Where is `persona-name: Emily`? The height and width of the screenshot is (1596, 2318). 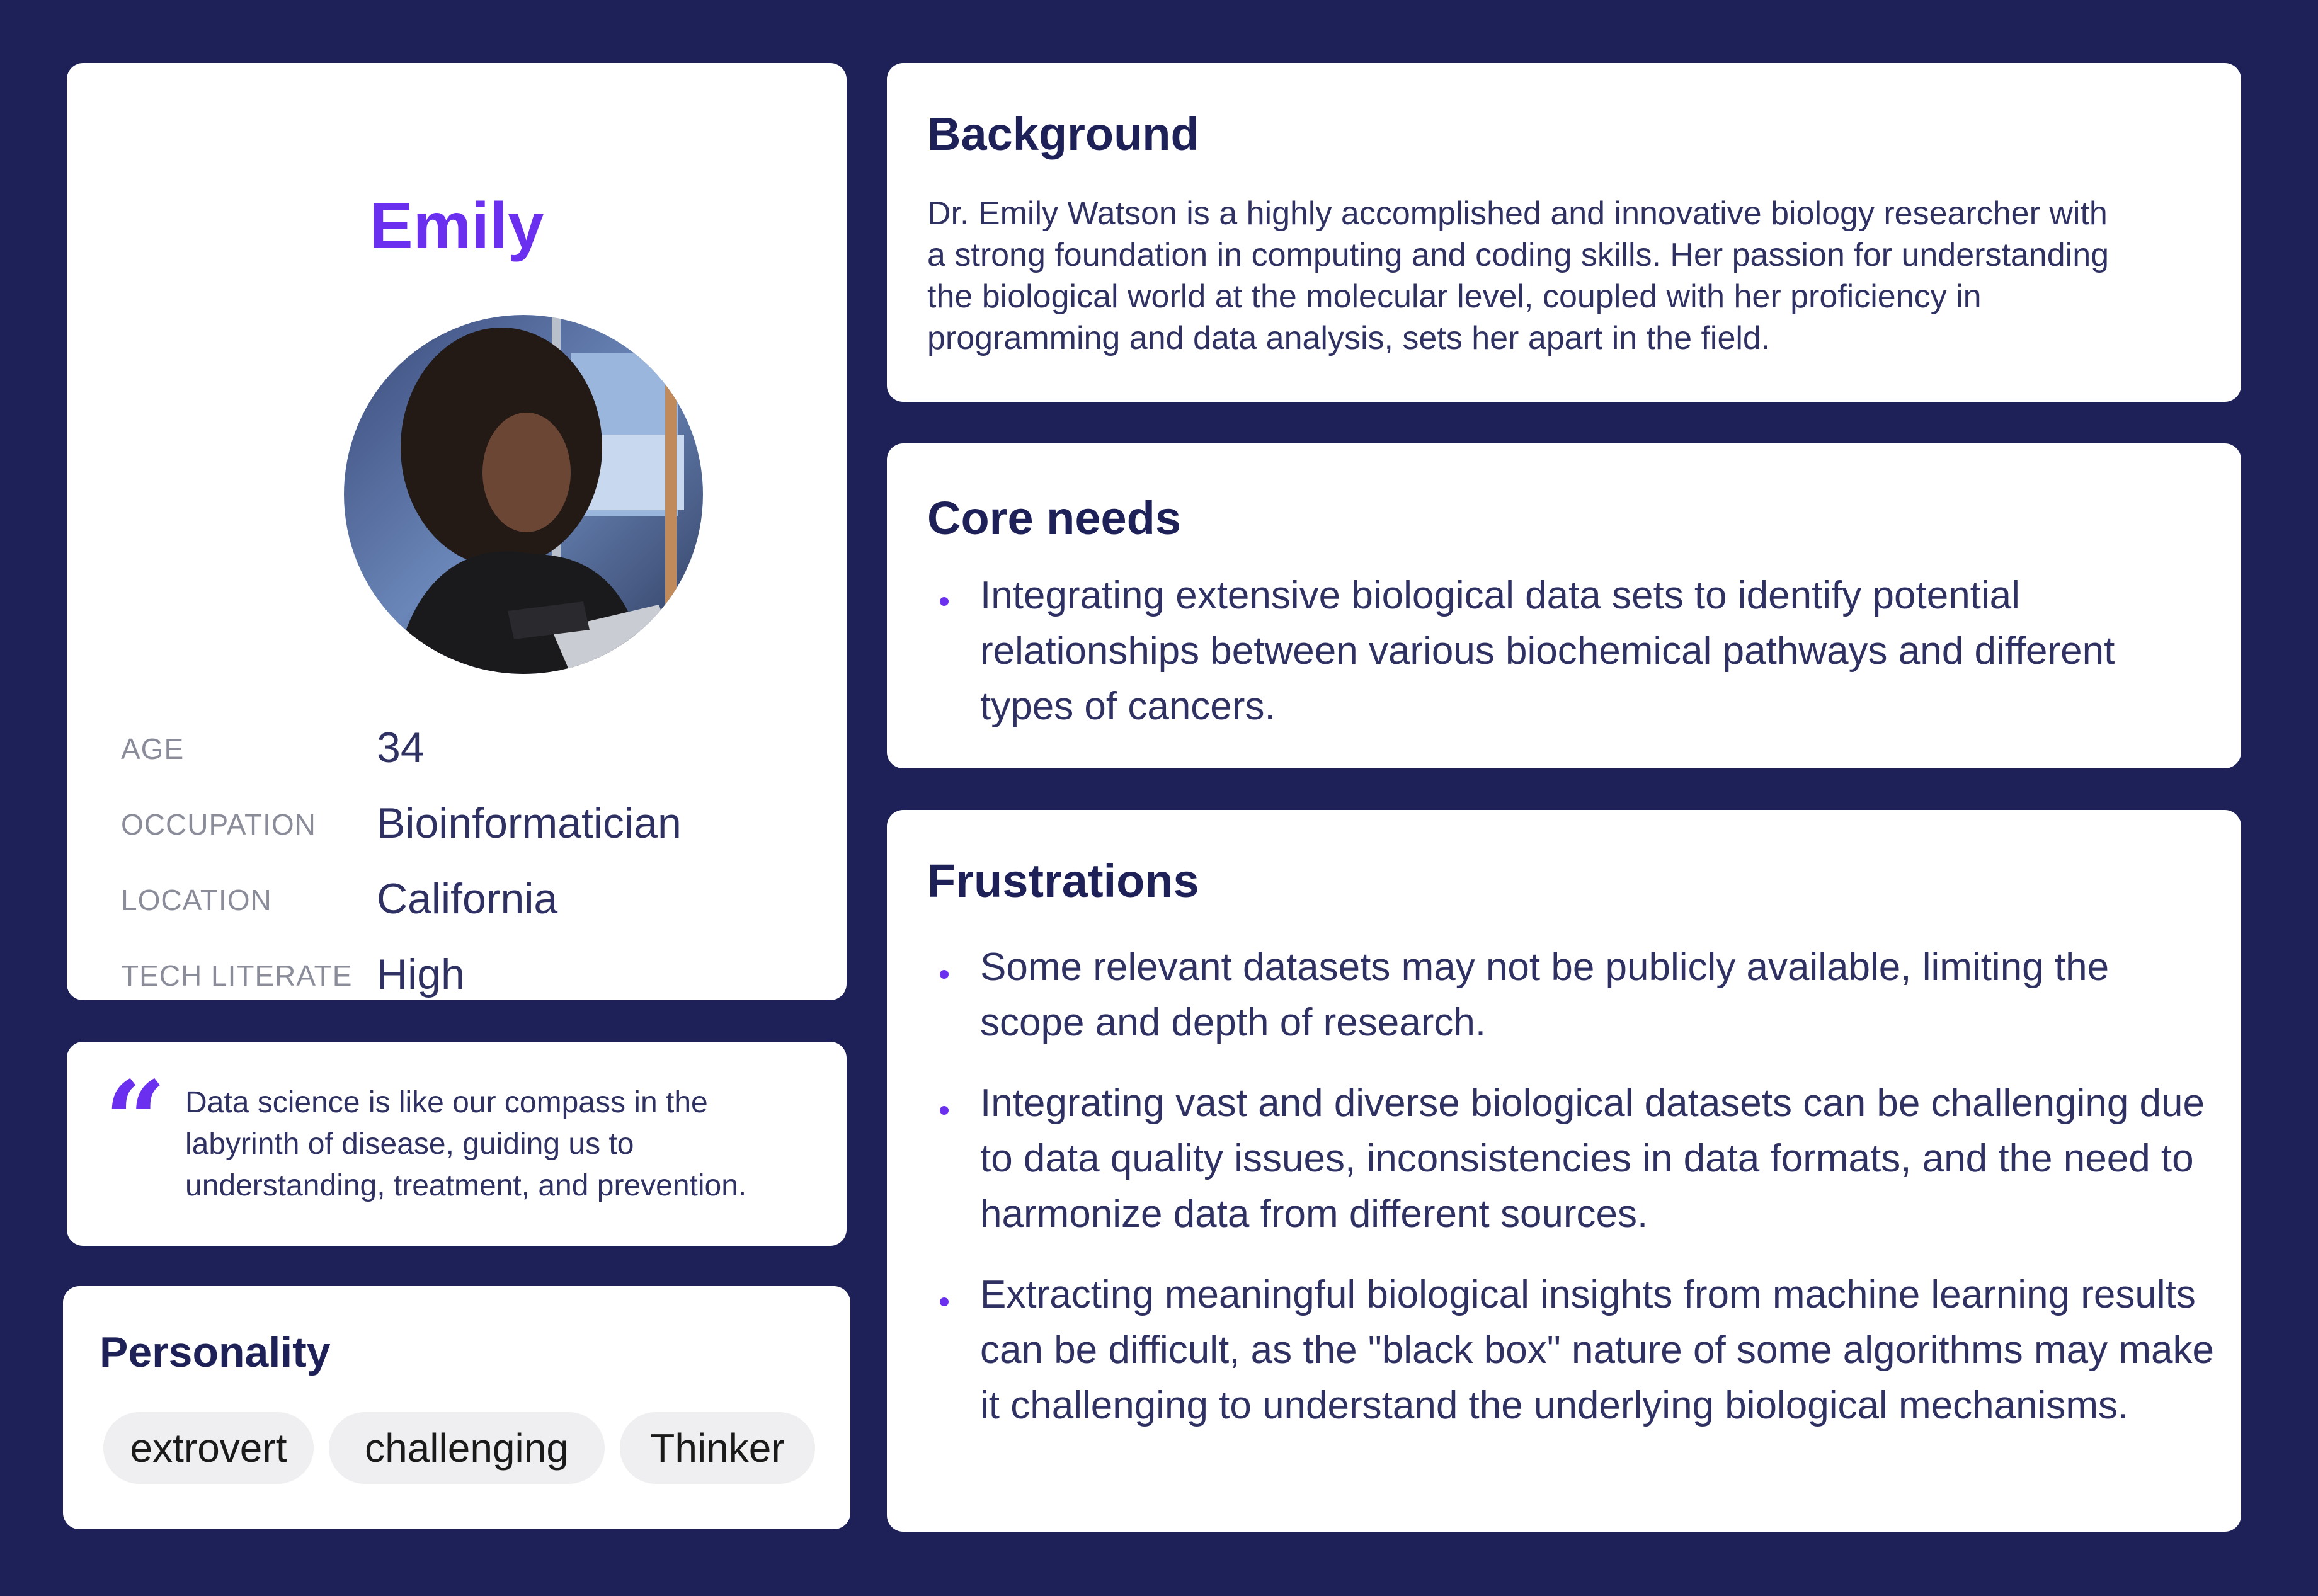 persona-name: Emily is located at coordinates (456, 226).